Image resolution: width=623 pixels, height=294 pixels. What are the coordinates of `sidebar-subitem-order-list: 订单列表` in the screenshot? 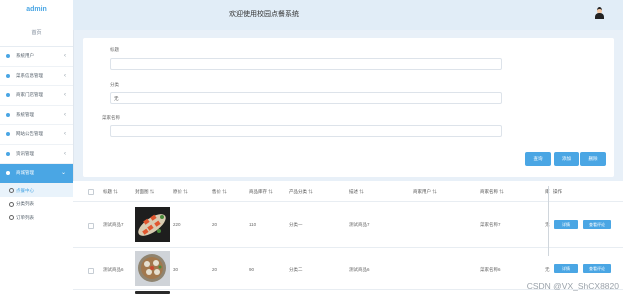 It's located at (36, 218).